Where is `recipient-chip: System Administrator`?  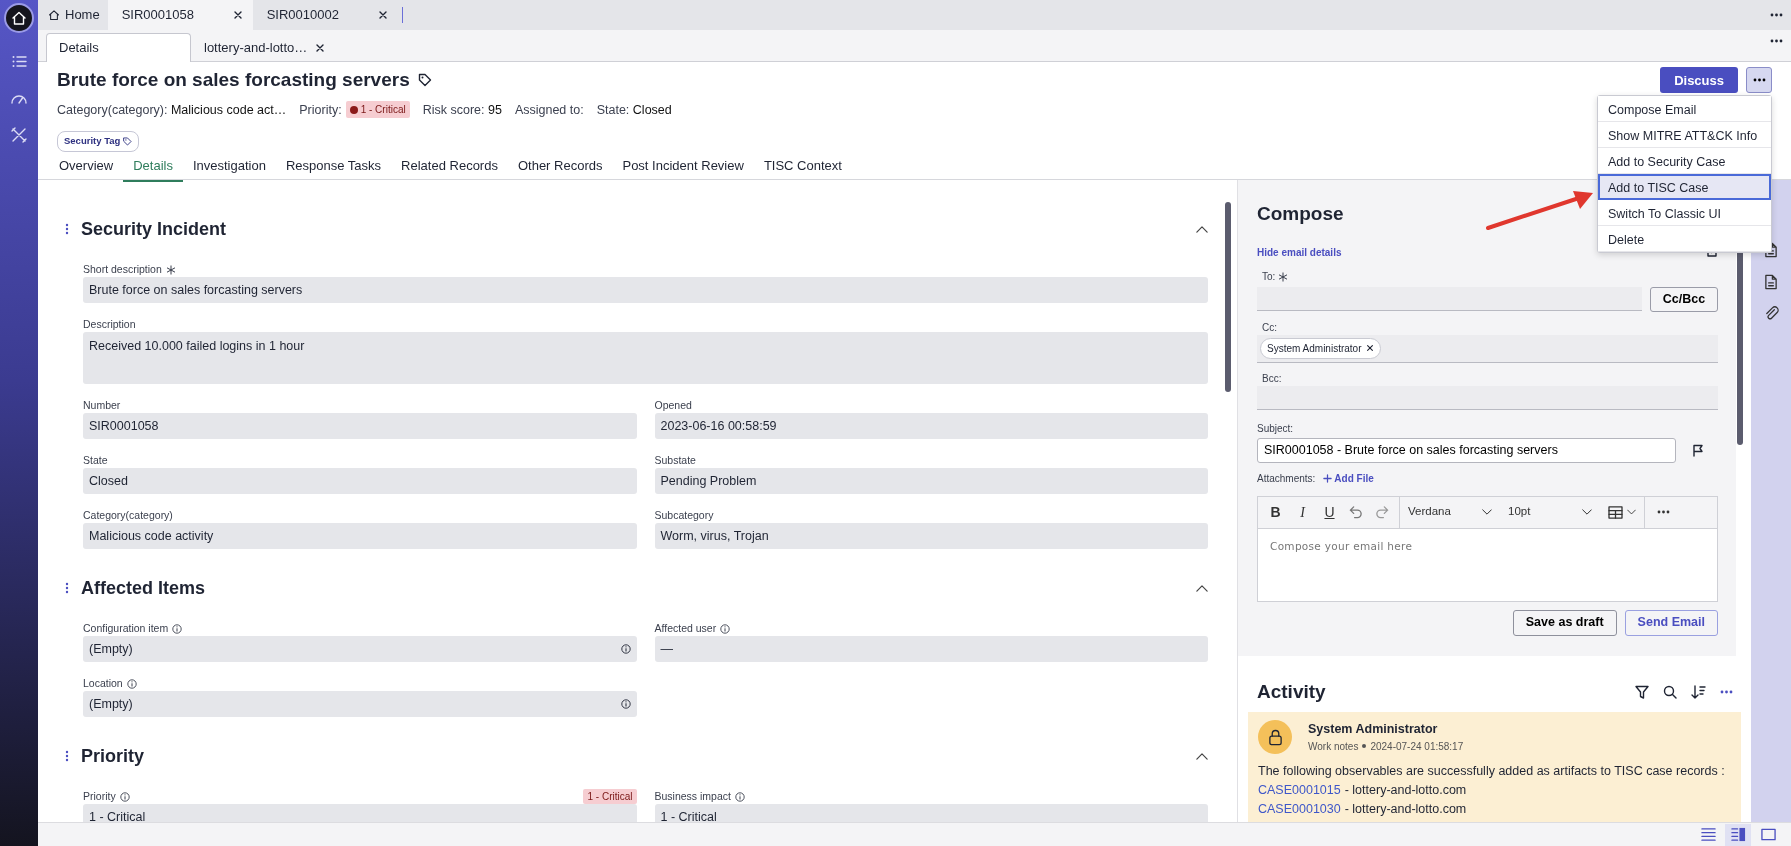
recipient-chip: System Administrator is located at coordinates (1321, 348).